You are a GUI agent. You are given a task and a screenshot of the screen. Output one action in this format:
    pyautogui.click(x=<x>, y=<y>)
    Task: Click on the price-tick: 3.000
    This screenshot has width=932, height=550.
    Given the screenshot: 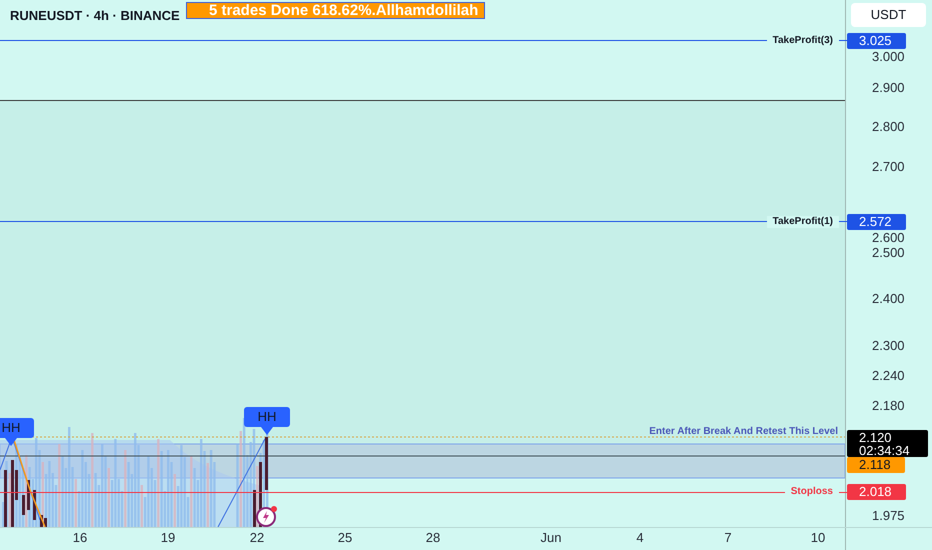 What is the action you would take?
    pyautogui.click(x=888, y=57)
    